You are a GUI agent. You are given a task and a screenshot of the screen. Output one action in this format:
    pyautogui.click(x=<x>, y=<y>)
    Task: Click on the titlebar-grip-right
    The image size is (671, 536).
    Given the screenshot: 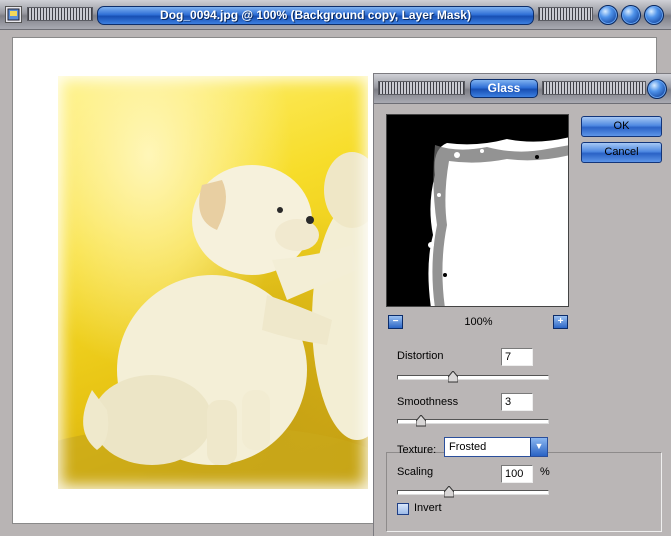 What is the action you would take?
    pyautogui.click(x=565, y=14)
    